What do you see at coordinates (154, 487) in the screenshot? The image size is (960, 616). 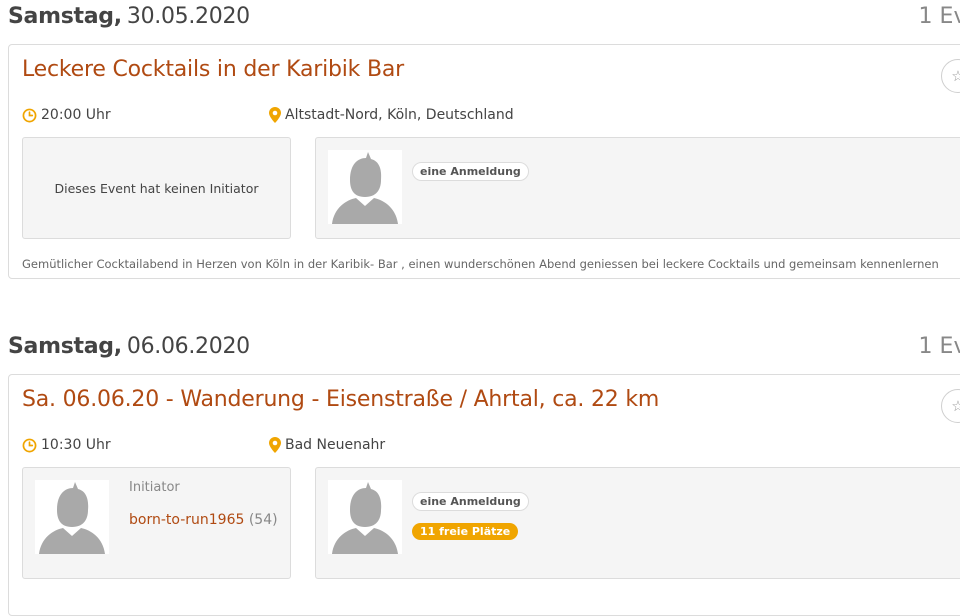 I see `initiator-label: Initiator` at bounding box center [154, 487].